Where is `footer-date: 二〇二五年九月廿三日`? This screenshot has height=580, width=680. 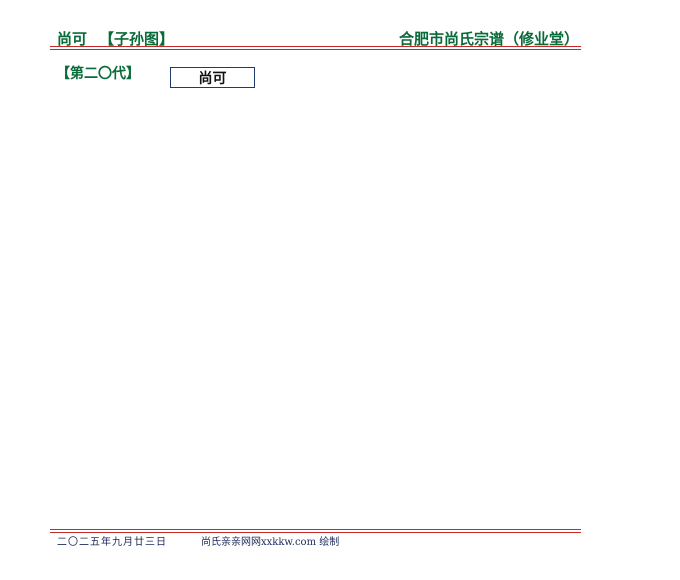
footer-date: 二〇二五年九月廿三日 is located at coordinates (112, 542).